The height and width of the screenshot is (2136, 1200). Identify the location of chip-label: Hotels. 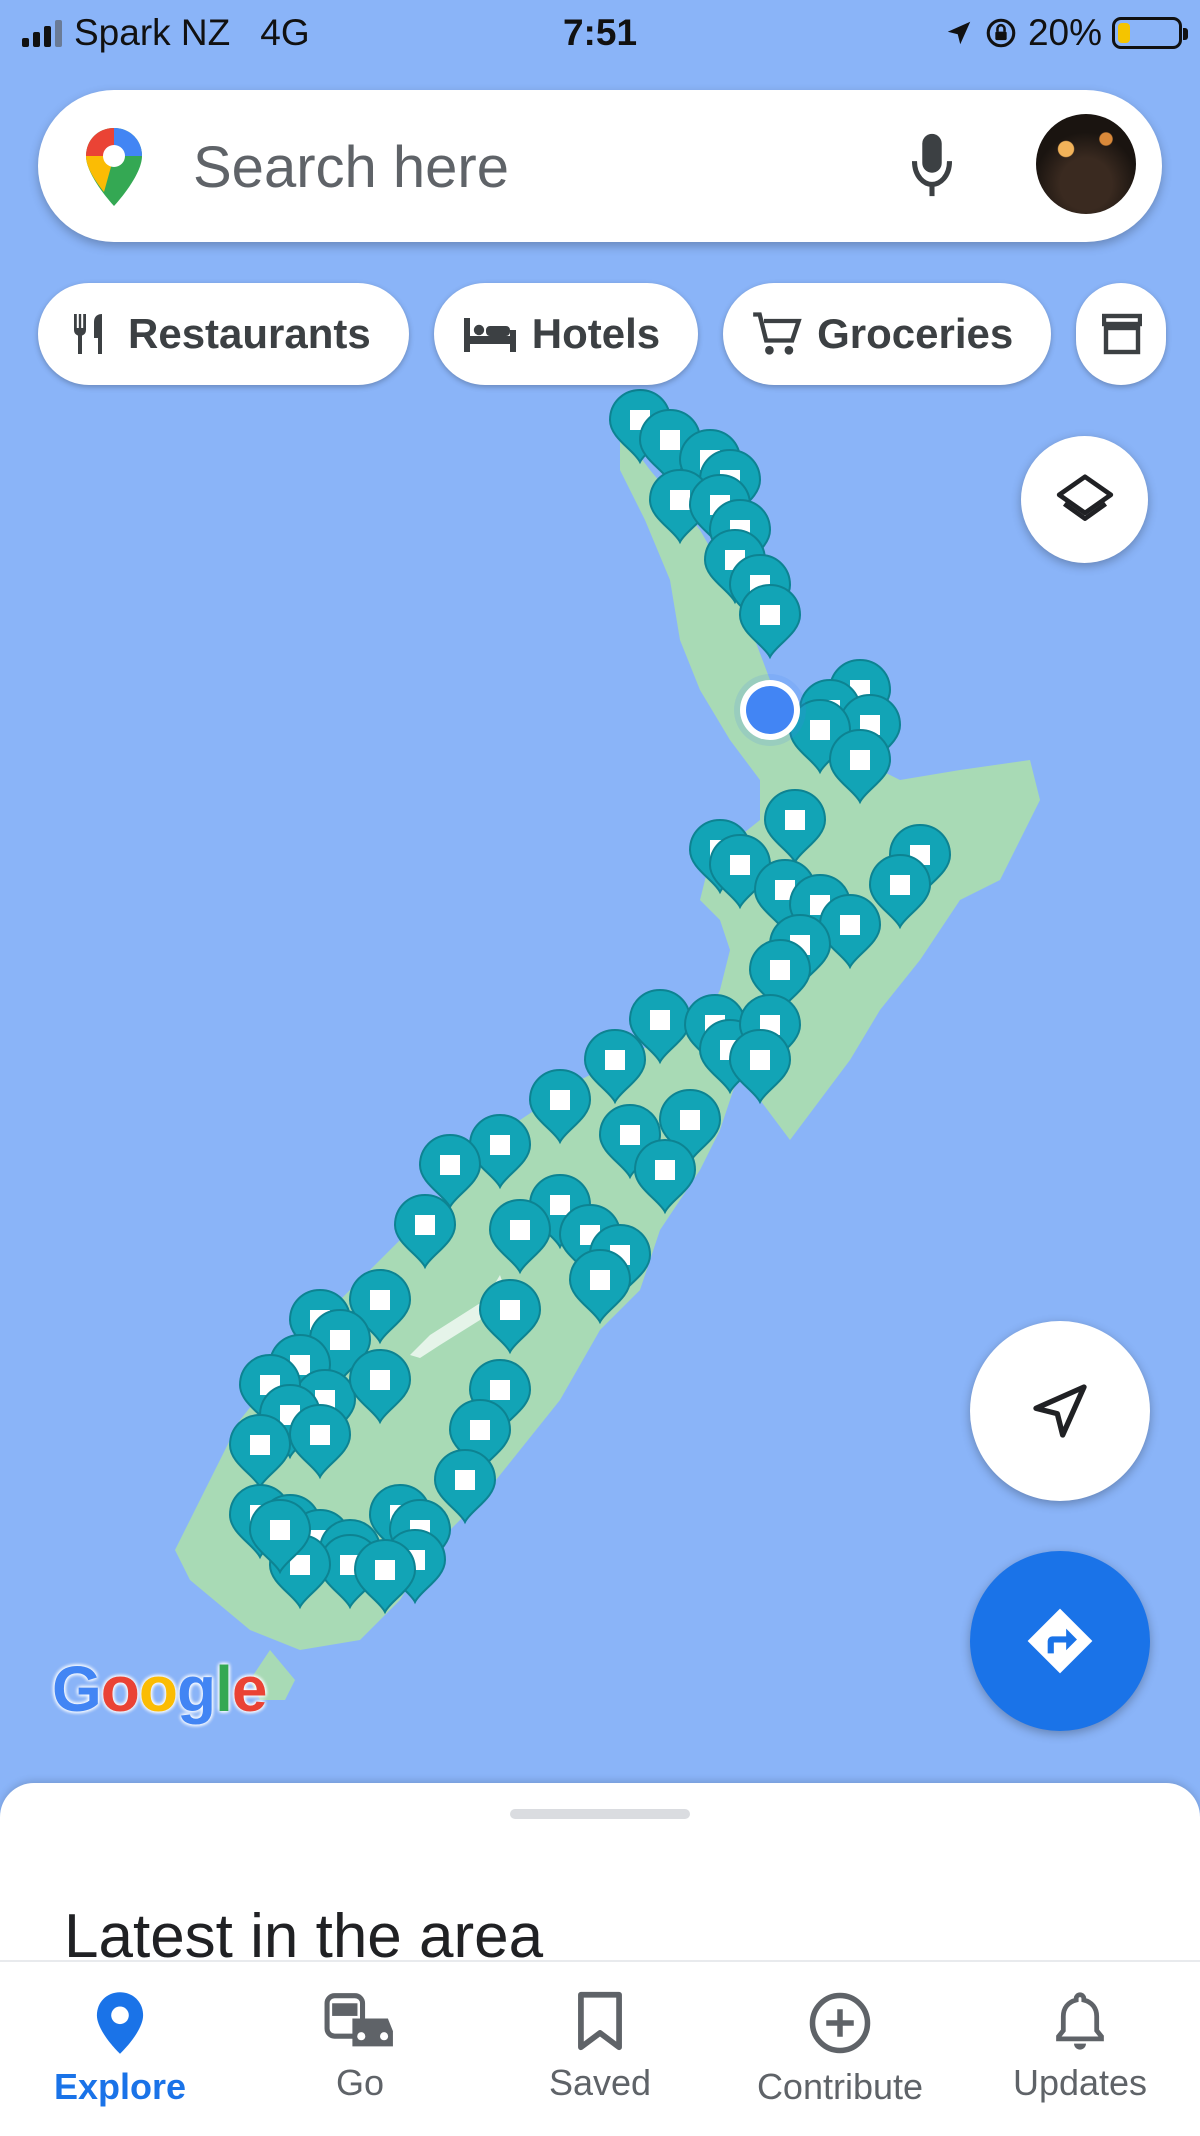
(596, 333).